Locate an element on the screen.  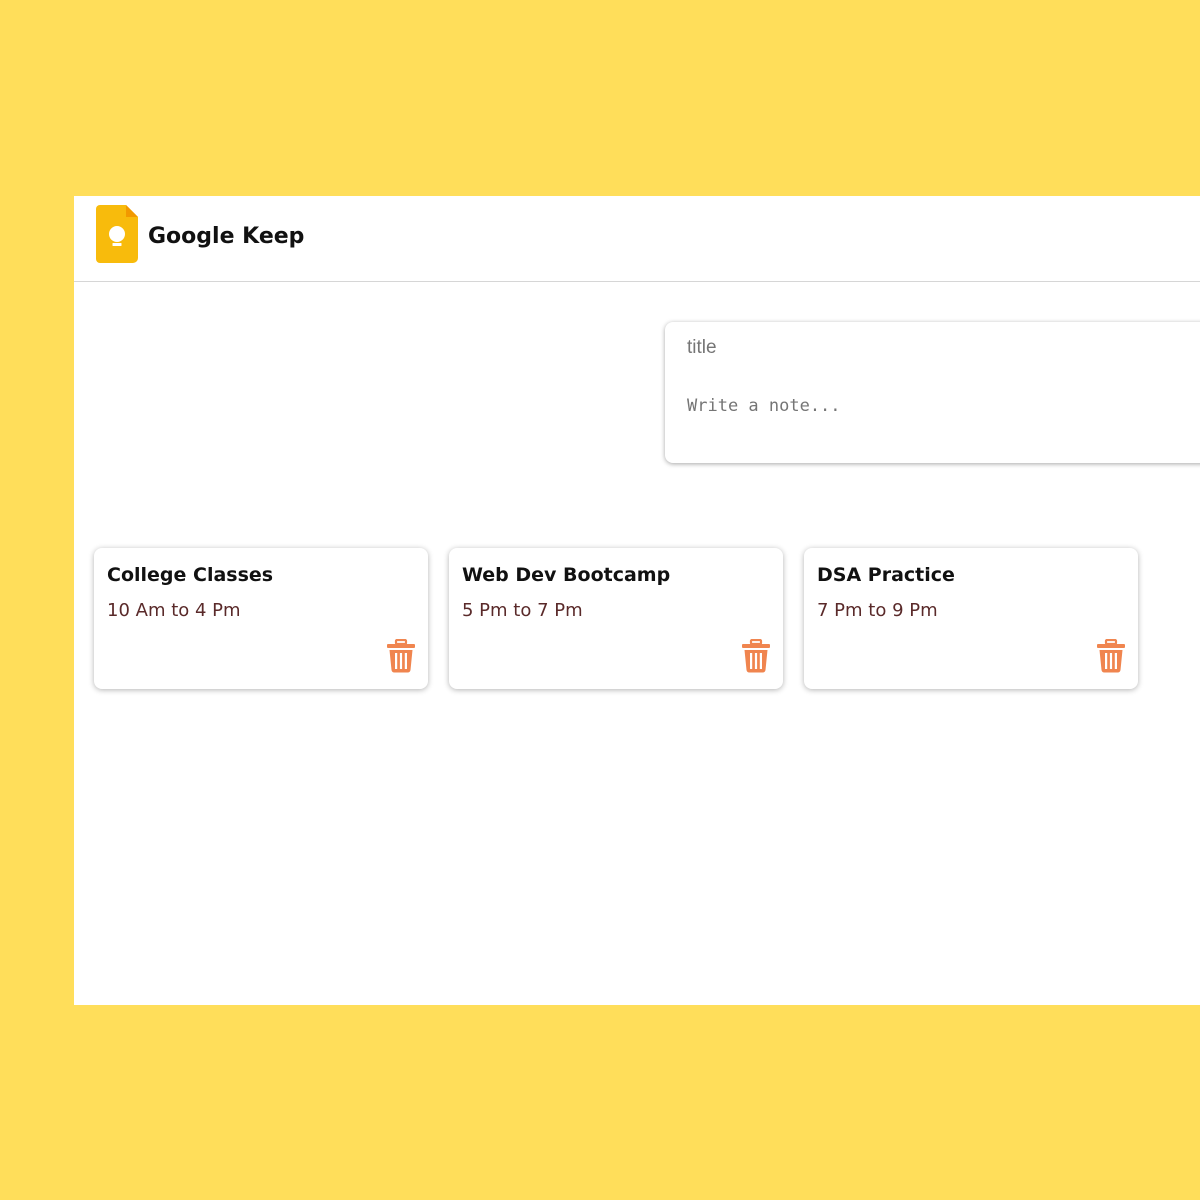
note-composer is located at coordinates (932, 392).